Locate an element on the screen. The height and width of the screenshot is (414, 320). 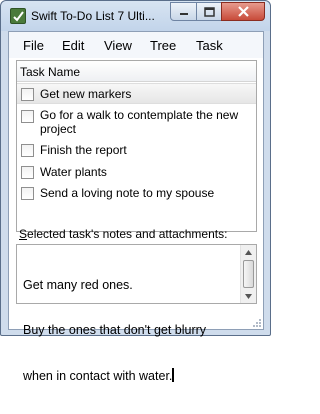
column-header-task-name: Task Name is located at coordinates (136, 71).